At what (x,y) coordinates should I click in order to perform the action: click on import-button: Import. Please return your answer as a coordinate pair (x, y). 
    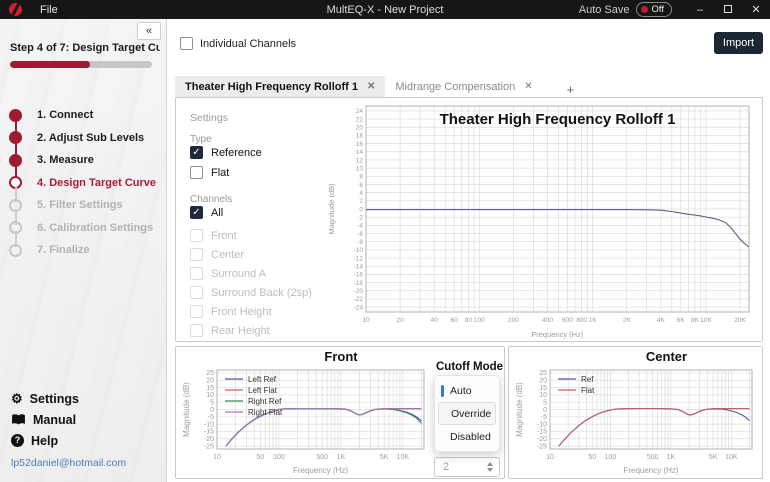
    Looking at the image, I should click on (738, 43).